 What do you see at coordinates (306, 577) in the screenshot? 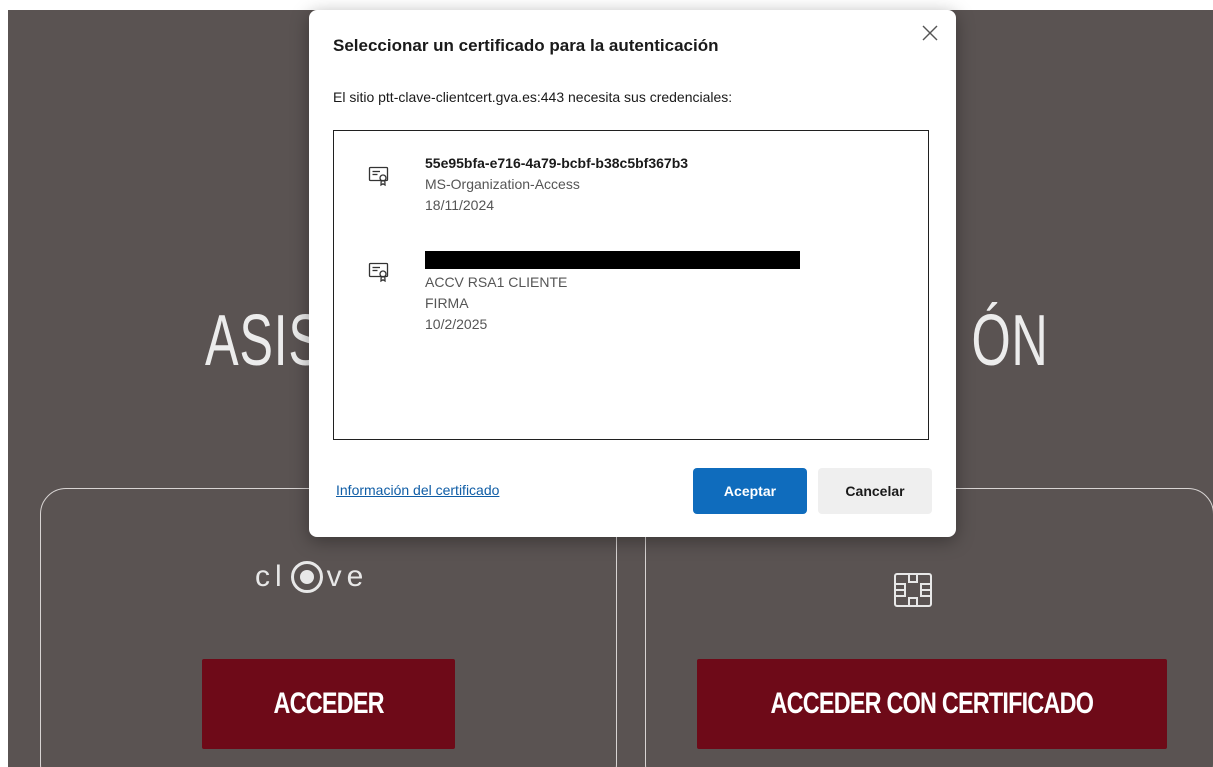
I see `clave-logo-mark-icon` at bounding box center [306, 577].